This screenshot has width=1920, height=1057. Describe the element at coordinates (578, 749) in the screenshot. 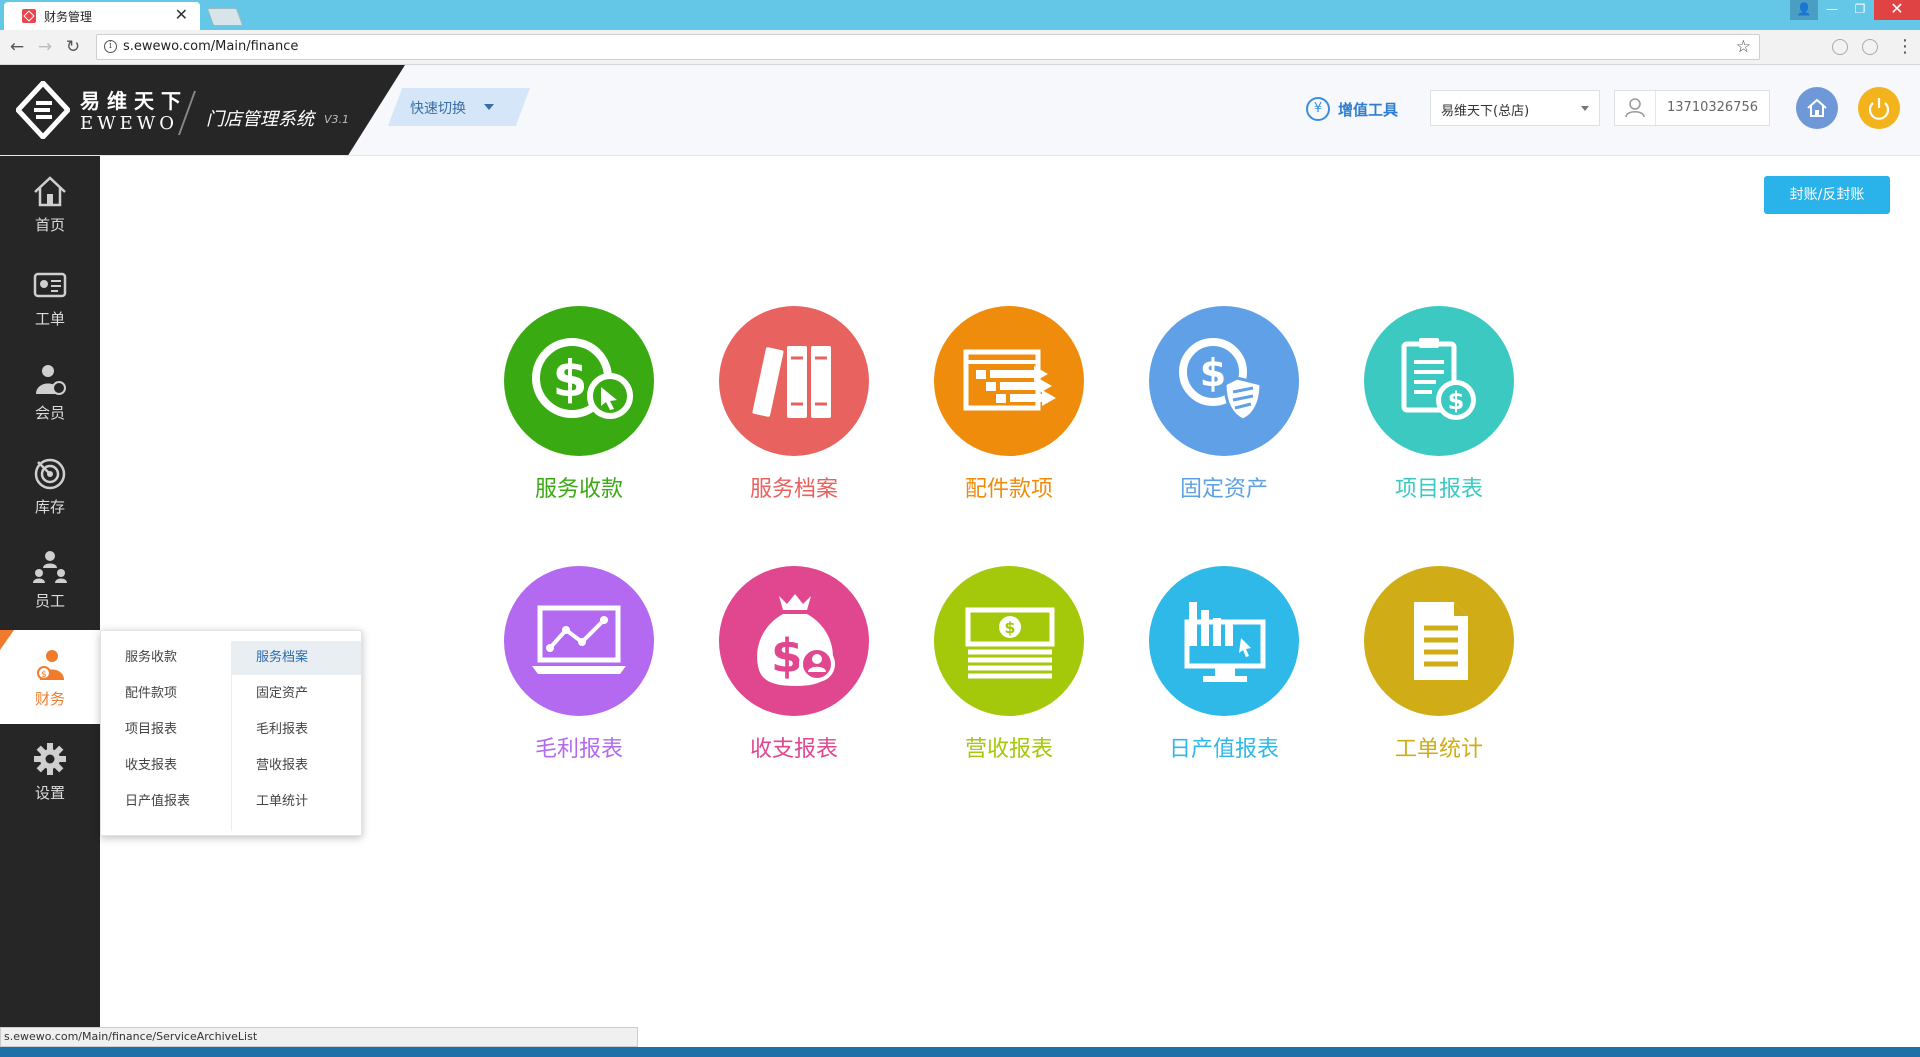

I see `tile-label: 毛利报表` at that location.